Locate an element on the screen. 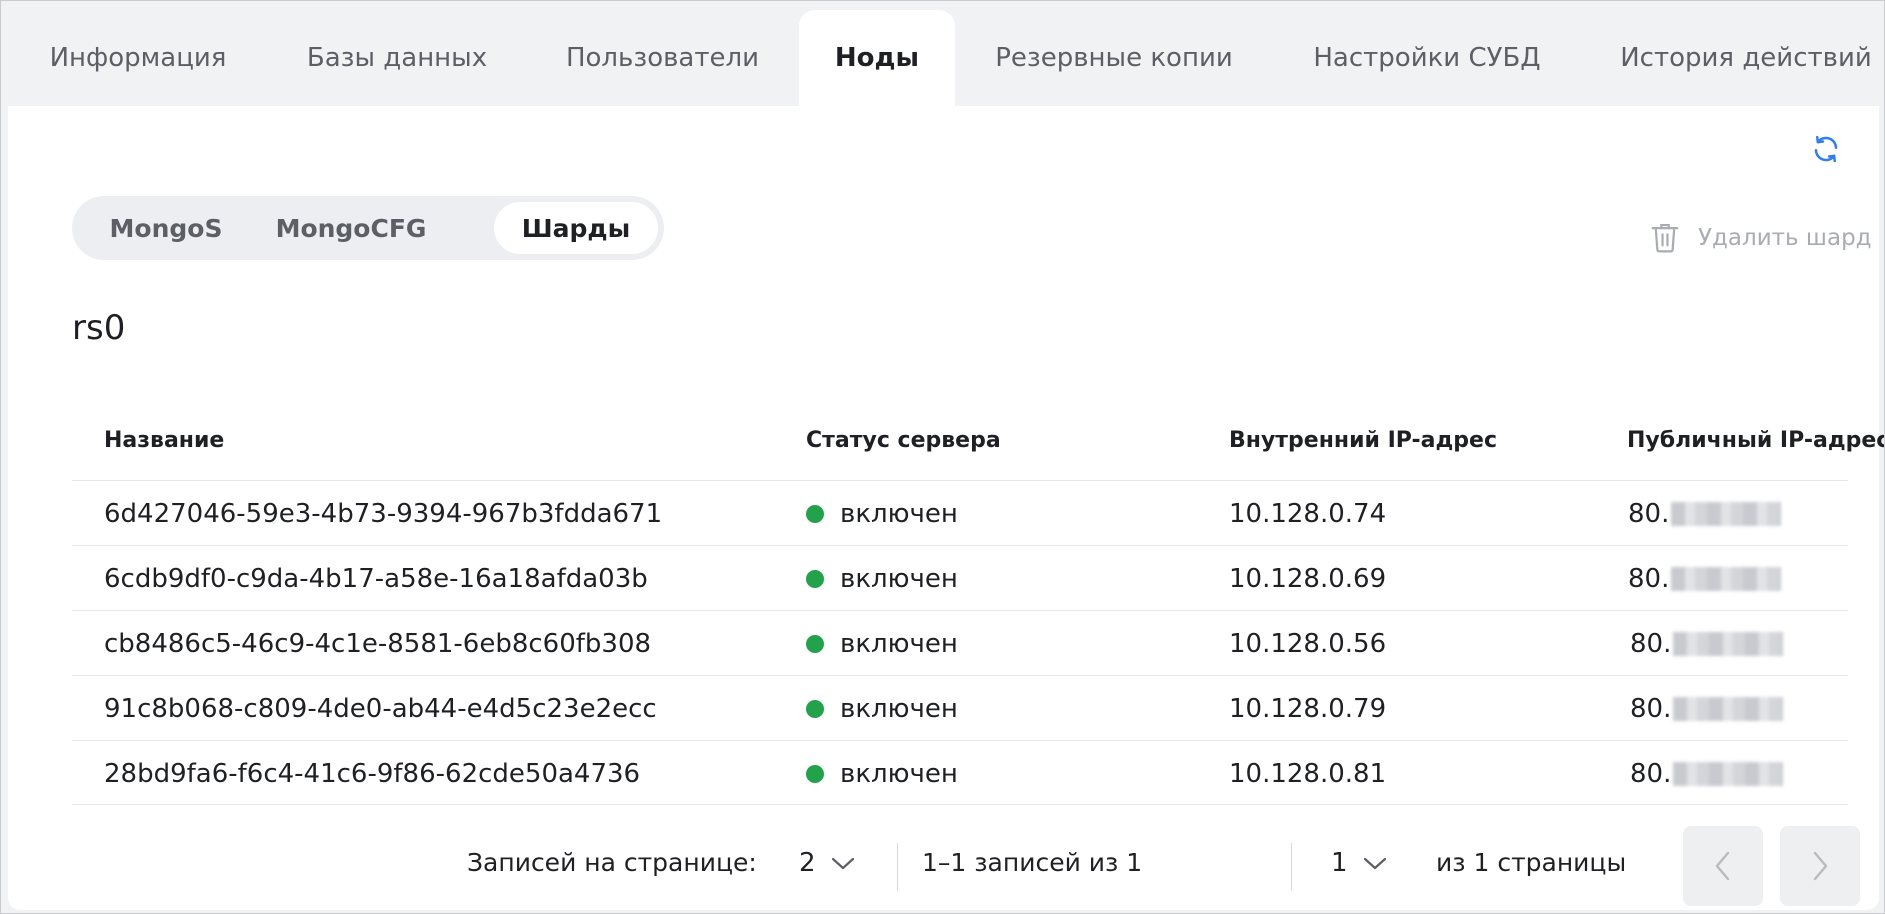 This screenshot has height=914, width=1885. tab-info: Информация is located at coordinates (138, 58).